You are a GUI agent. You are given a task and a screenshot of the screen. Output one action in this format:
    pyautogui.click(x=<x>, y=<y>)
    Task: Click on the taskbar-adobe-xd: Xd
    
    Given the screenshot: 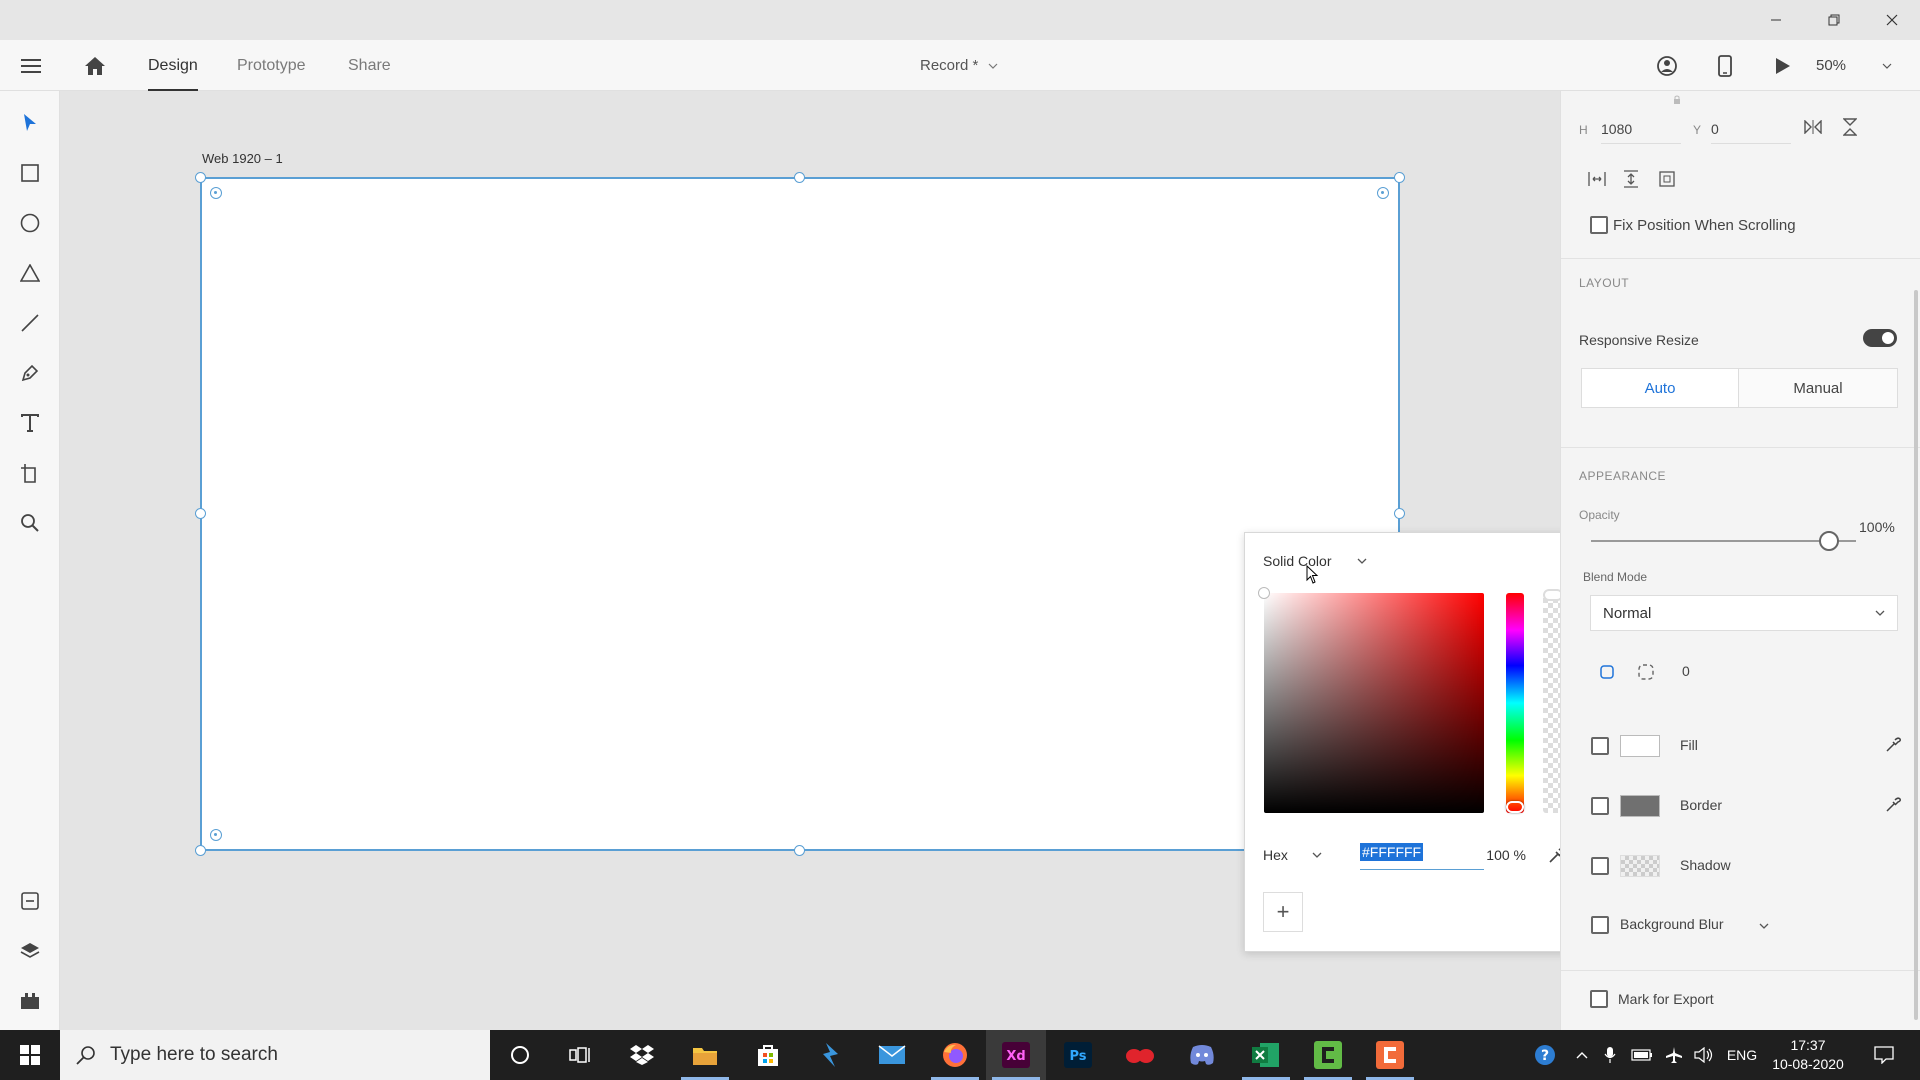 What is the action you would take?
    pyautogui.click(x=1016, y=1055)
    